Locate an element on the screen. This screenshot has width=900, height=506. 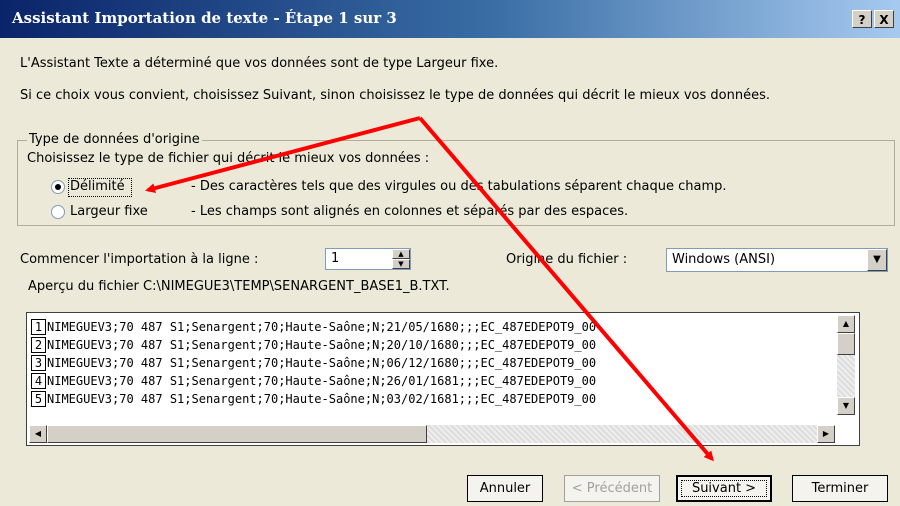
row-number: 5 is located at coordinates (38, 399).